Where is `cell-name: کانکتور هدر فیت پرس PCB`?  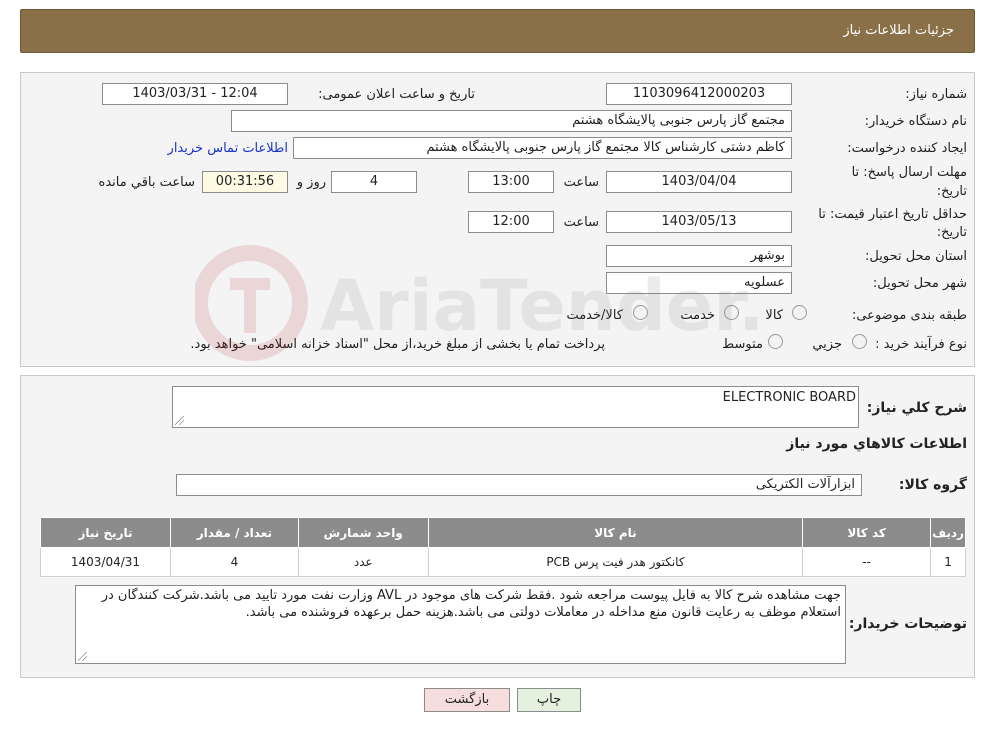 cell-name: کانکتور هدر فیت پرس PCB is located at coordinates (615, 562).